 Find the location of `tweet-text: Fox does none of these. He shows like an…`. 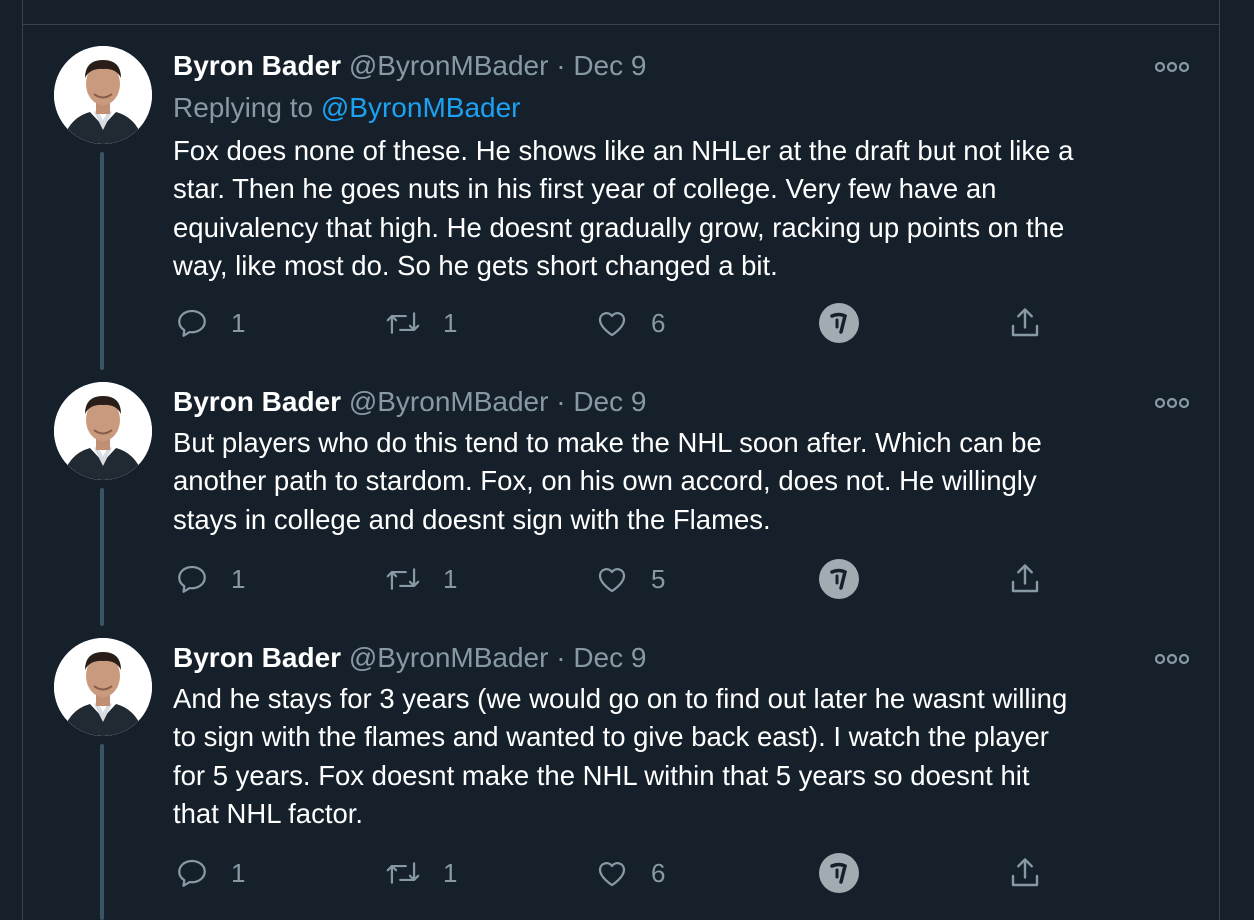

tweet-text: Fox does none of these. He shows like an… is located at coordinates (623, 208).